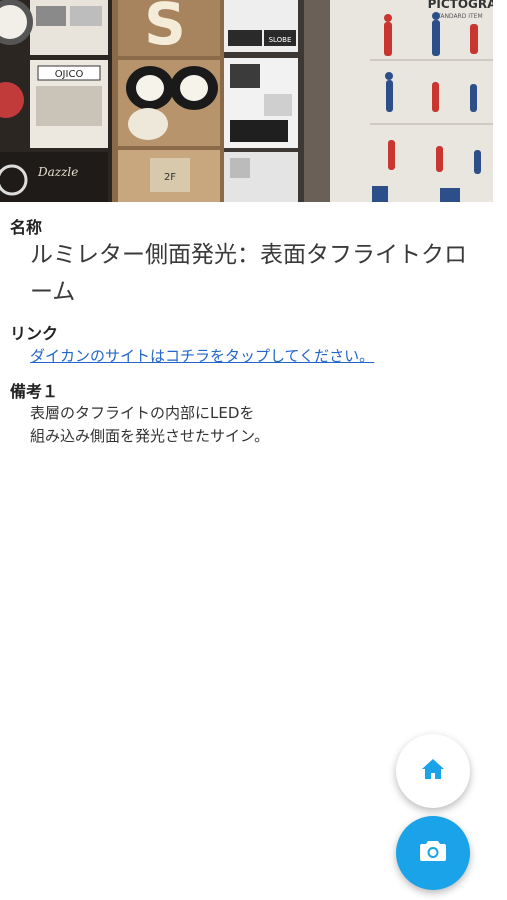  What do you see at coordinates (26, 227) in the screenshot?
I see `name-label: 名称` at bounding box center [26, 227].